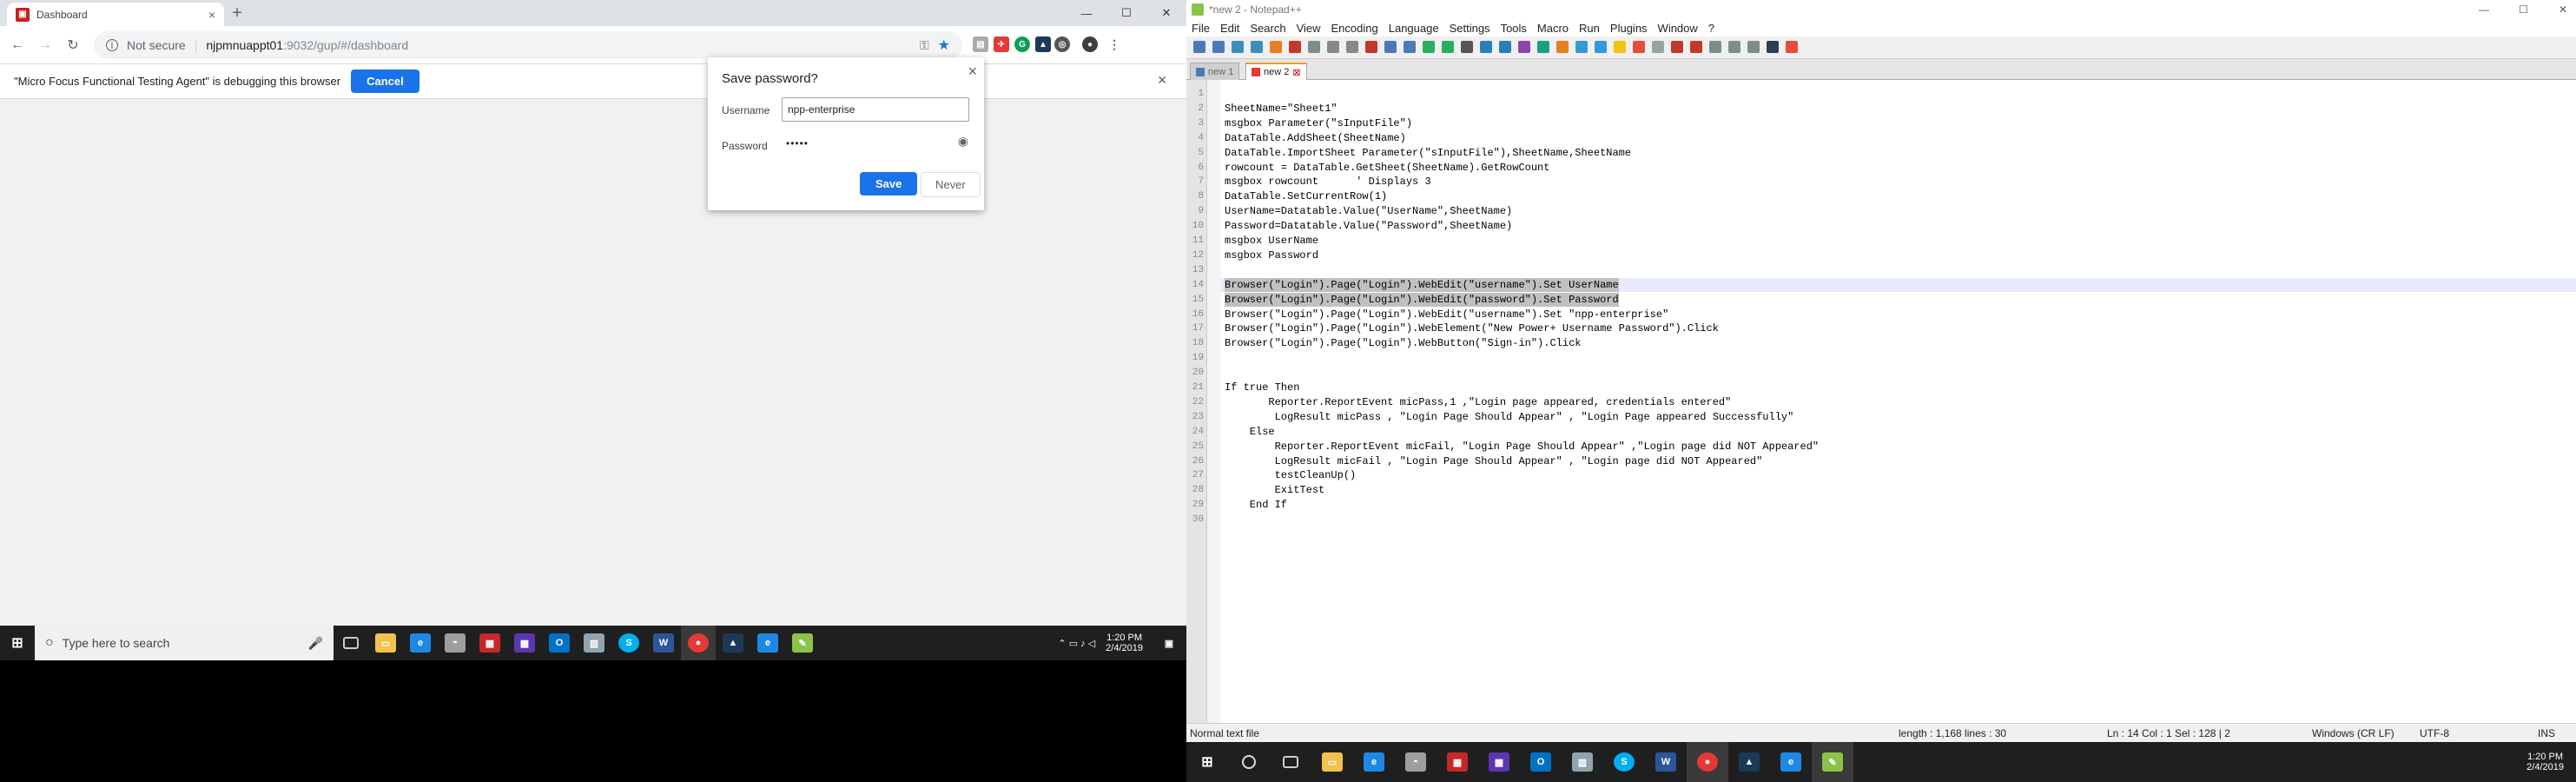 Image resolution: width=2576 pixels, height=782 pixels. Describe the element at coordinates (1318, 123) in the screenshot. I see `code-line: msgbox Parameter("sInputFile")` at that location.